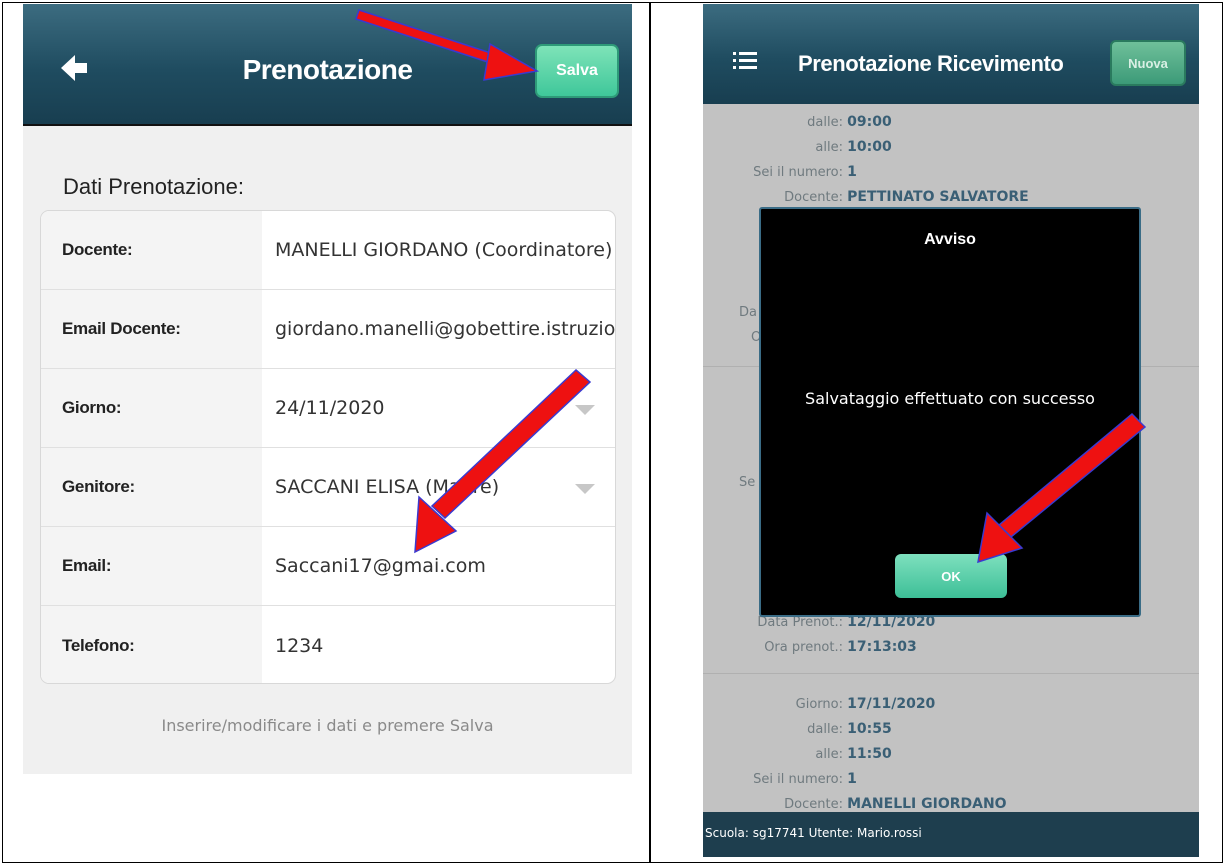  I want to click on parent-select: SACCANI ELISA (Madre), so click(445, 487).